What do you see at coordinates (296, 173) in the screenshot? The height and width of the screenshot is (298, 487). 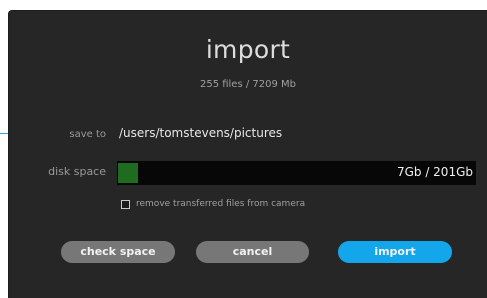 I see `disk-space-bar: 7Gb / 201Gb` at bounding box center [296, 173].